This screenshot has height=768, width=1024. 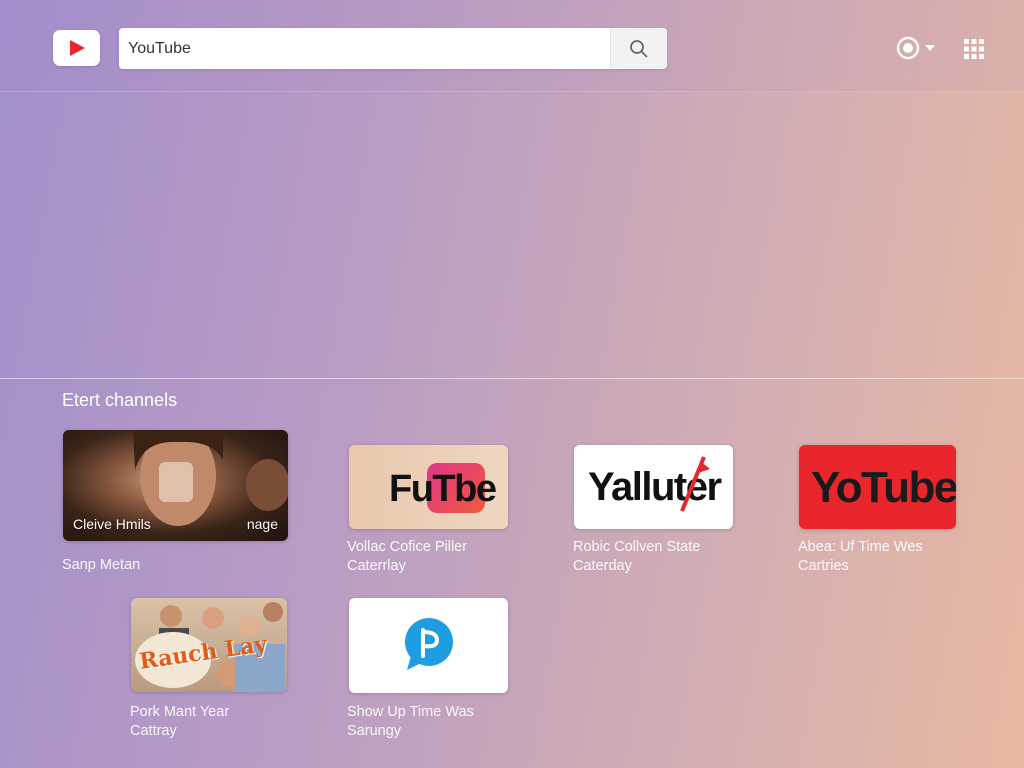 I want to click on top-bar, so click(x=512, y=46).